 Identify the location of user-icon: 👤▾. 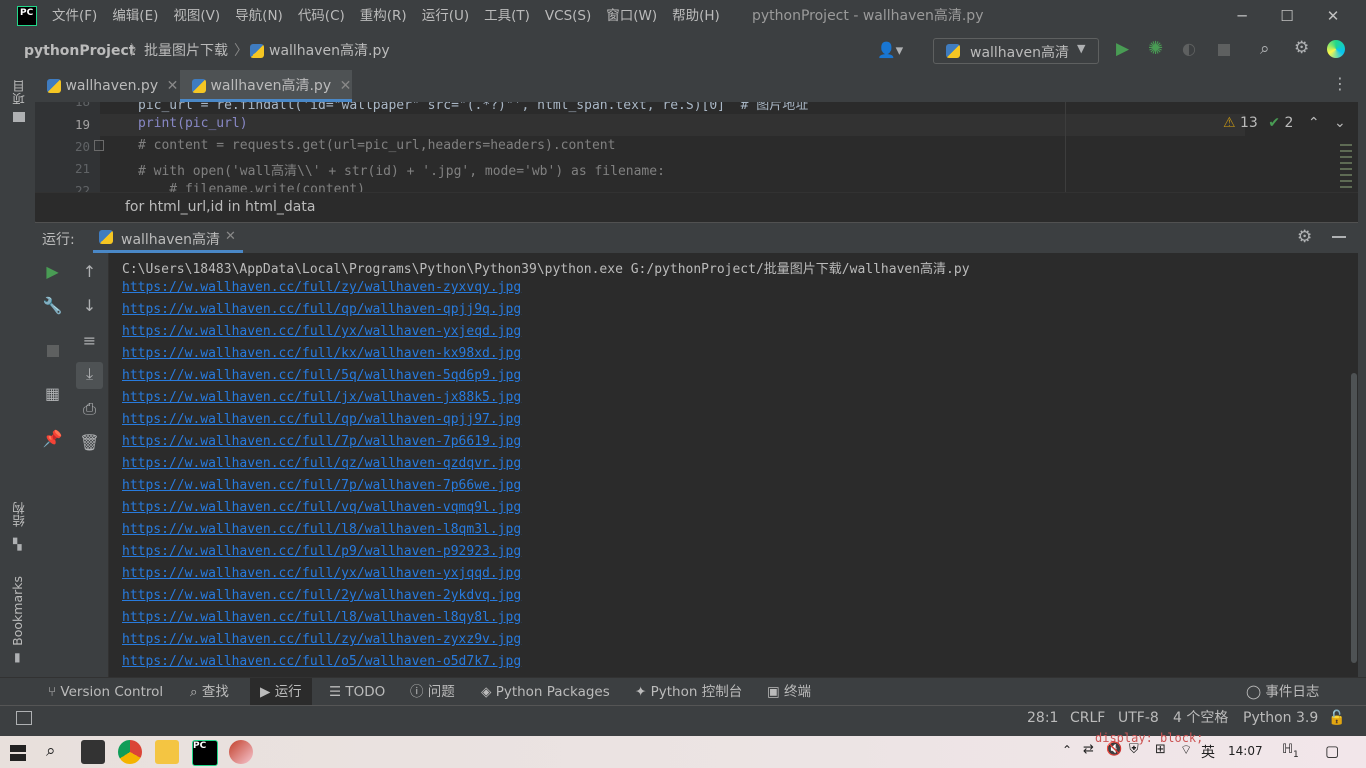
(890, 50).